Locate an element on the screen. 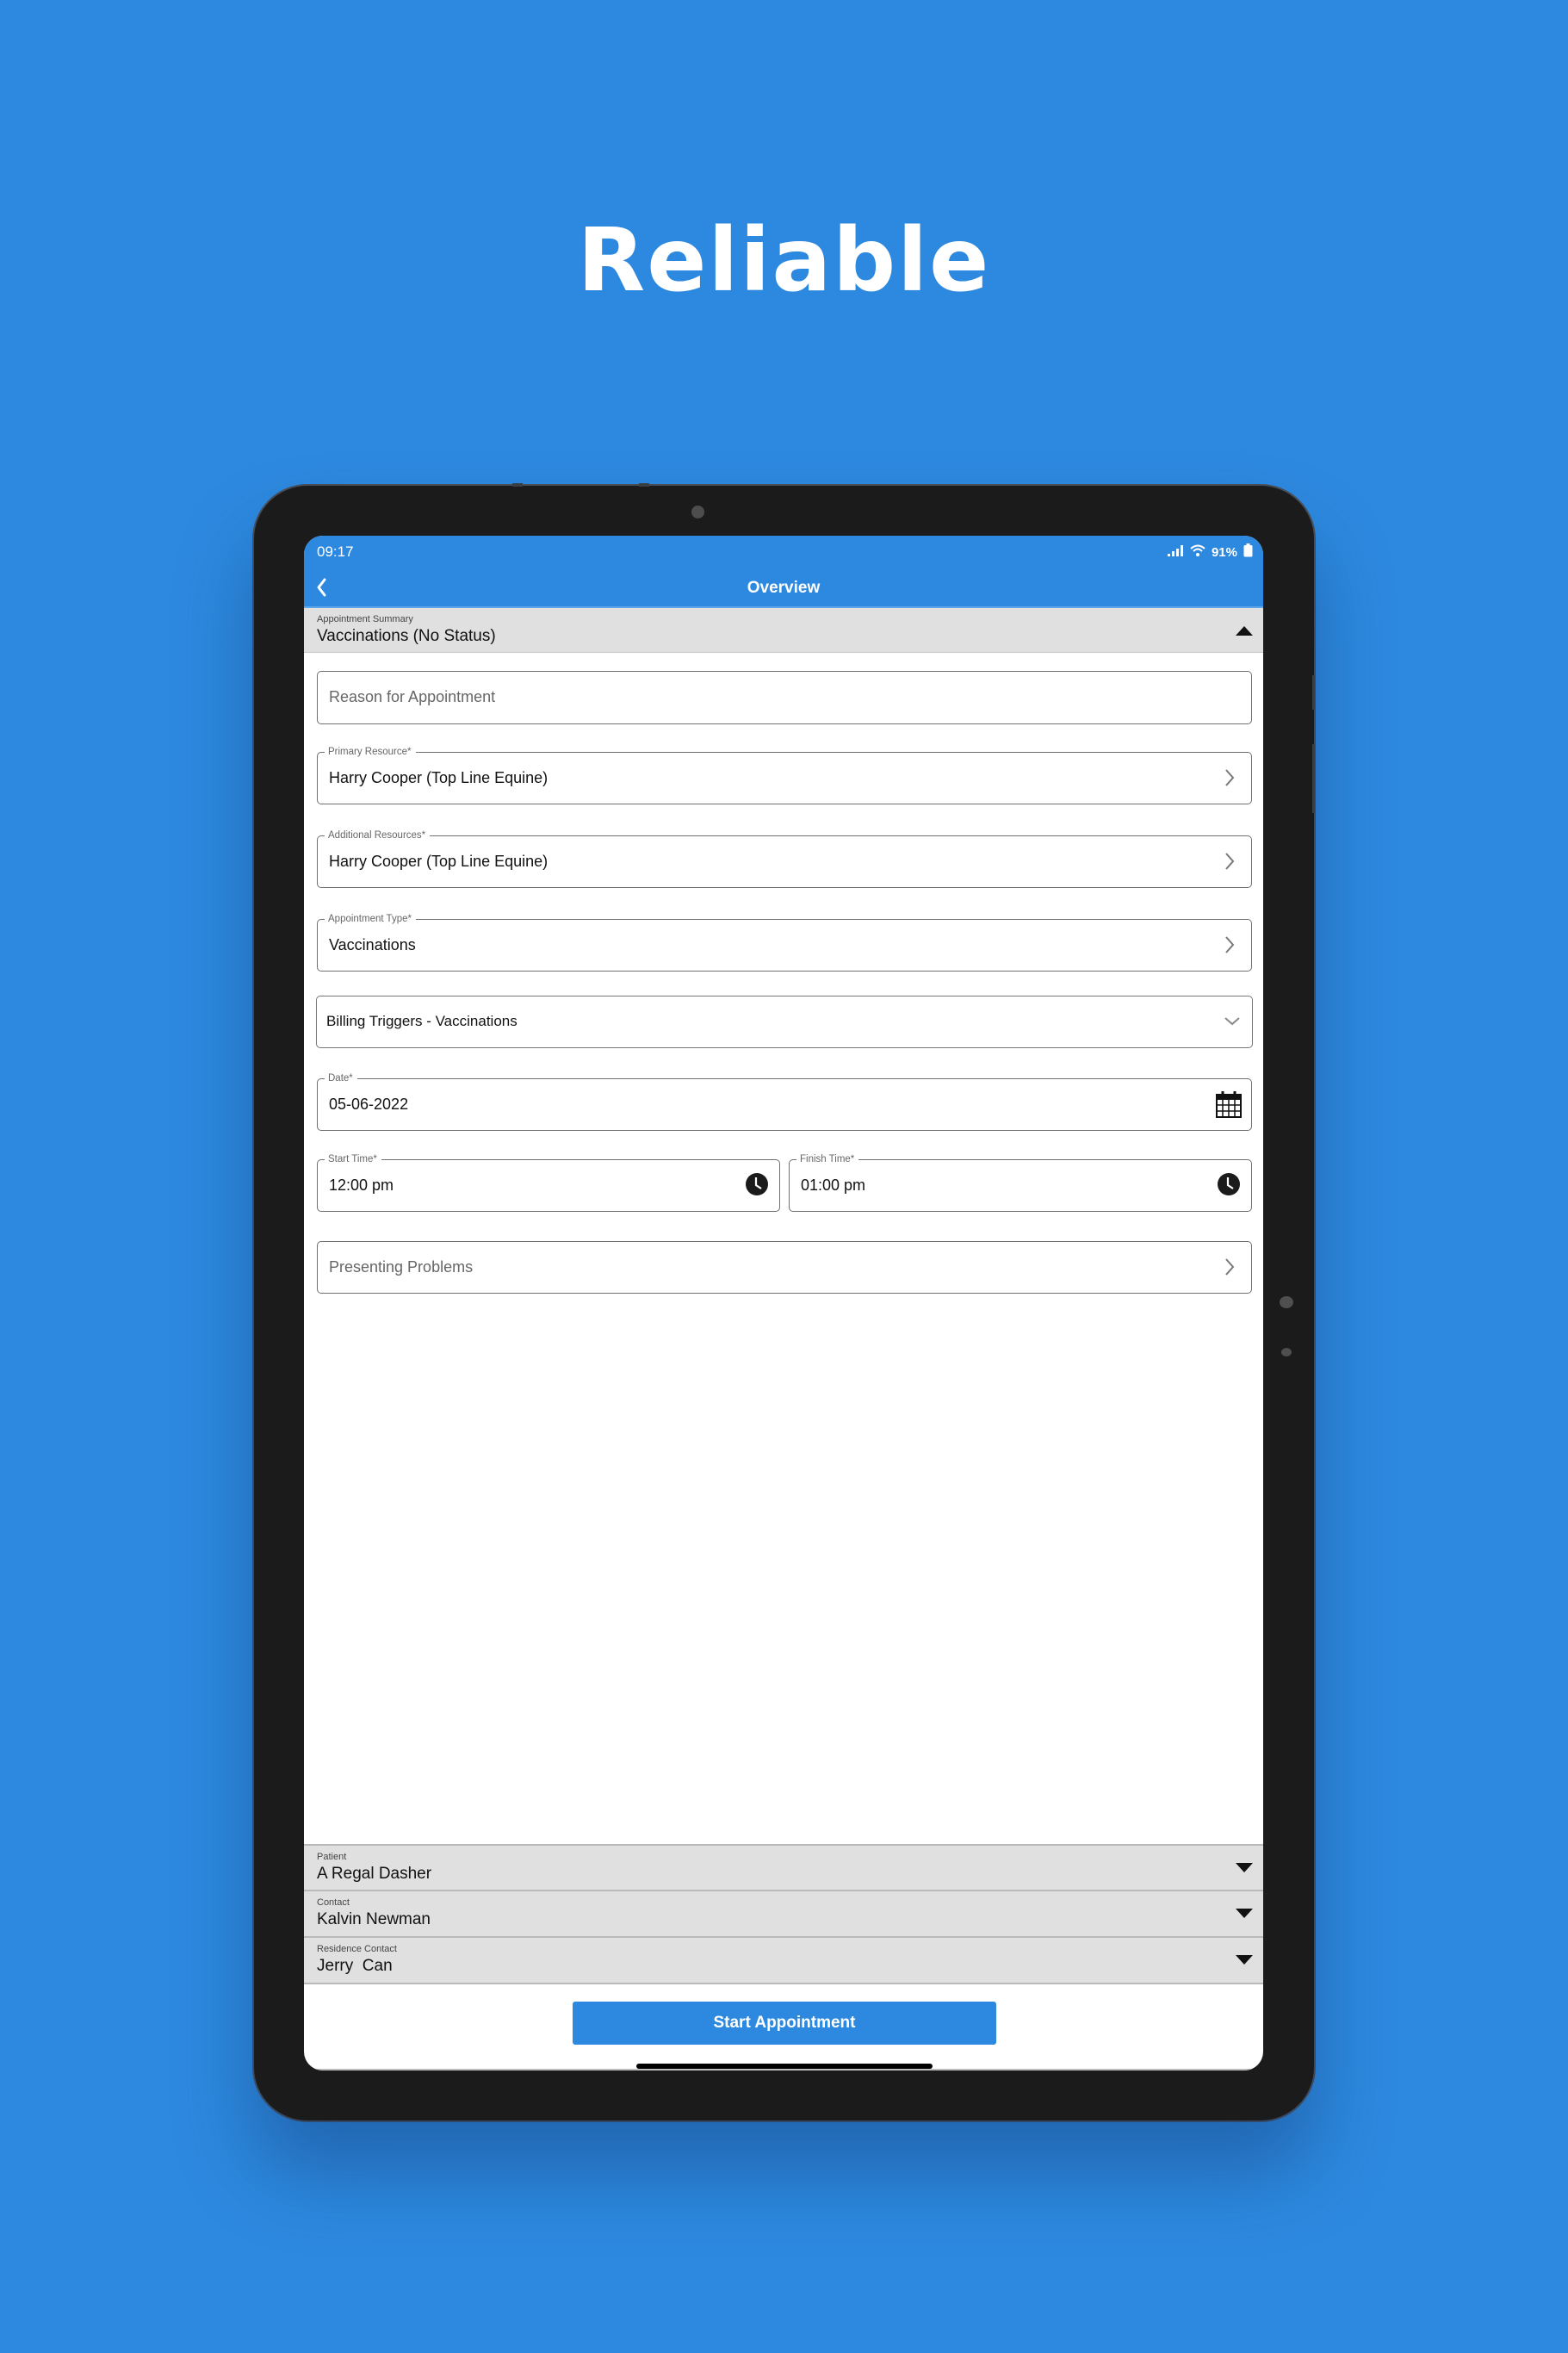 The height and width of the screenshot is (2353, 1568). residence-contact-value: Jerry Can is located at coordinates (355, 1966).